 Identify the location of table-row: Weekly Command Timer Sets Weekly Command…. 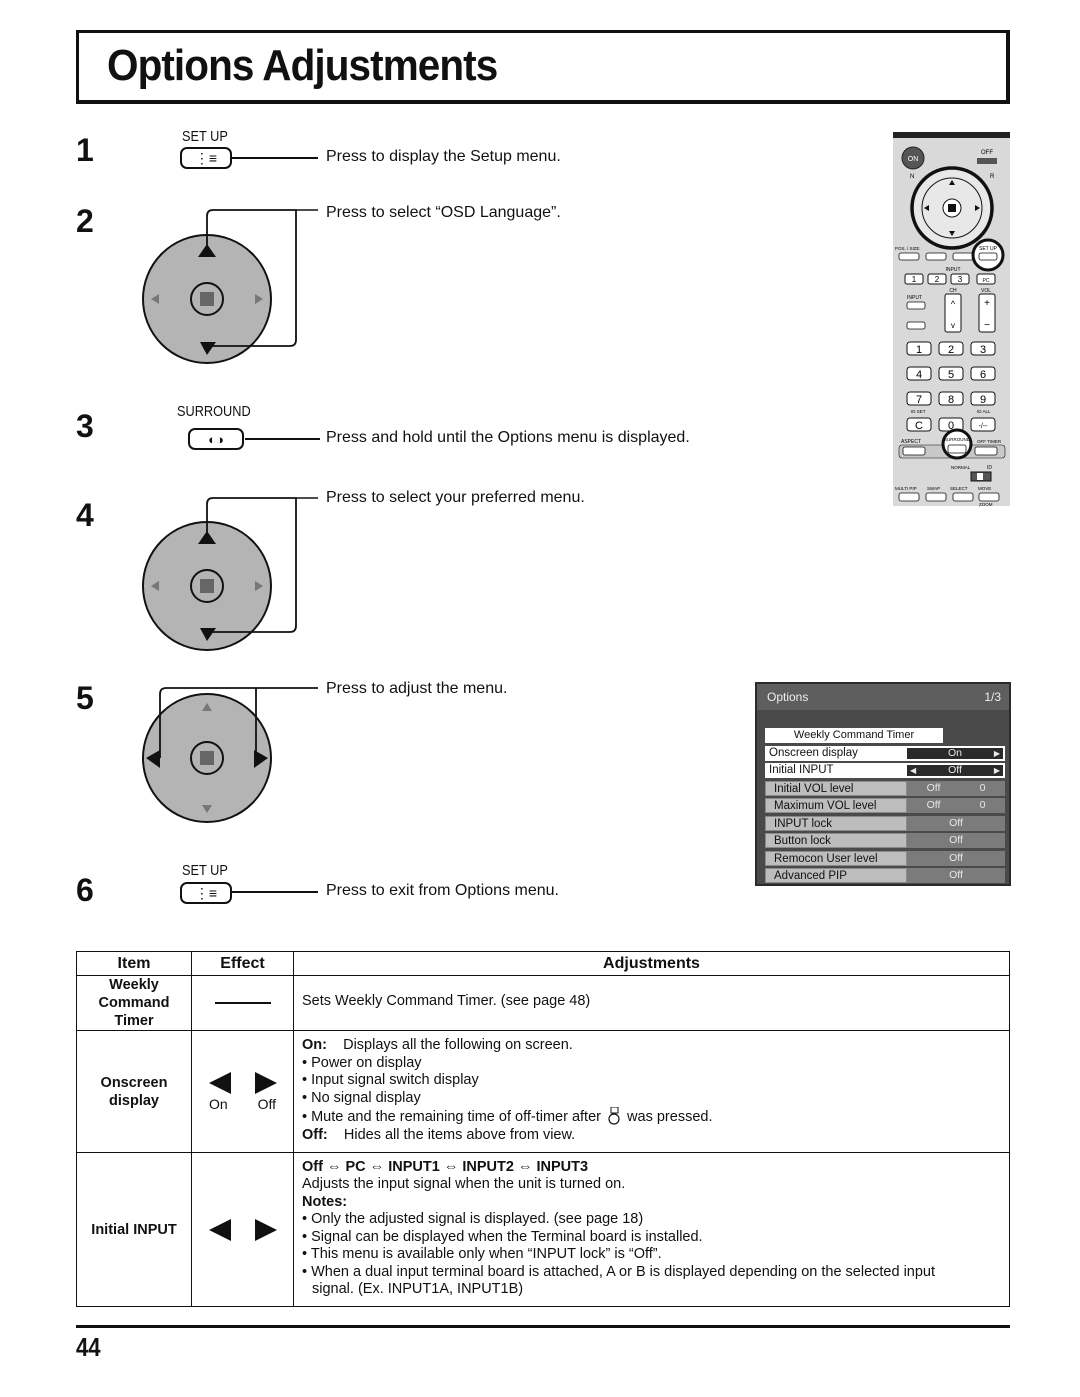
(543, 1003).